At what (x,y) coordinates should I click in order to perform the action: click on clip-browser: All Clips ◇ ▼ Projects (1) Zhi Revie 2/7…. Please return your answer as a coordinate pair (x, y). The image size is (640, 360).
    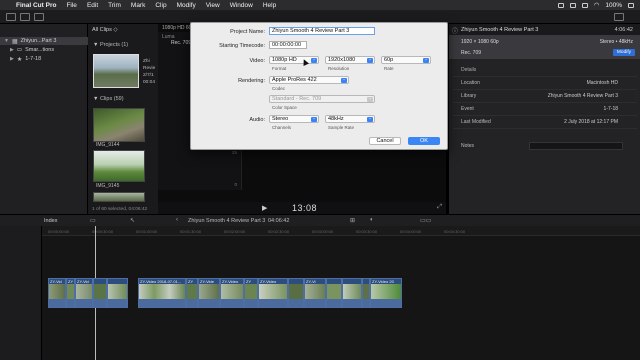
    Looking at the image, I should click on (123, 119).